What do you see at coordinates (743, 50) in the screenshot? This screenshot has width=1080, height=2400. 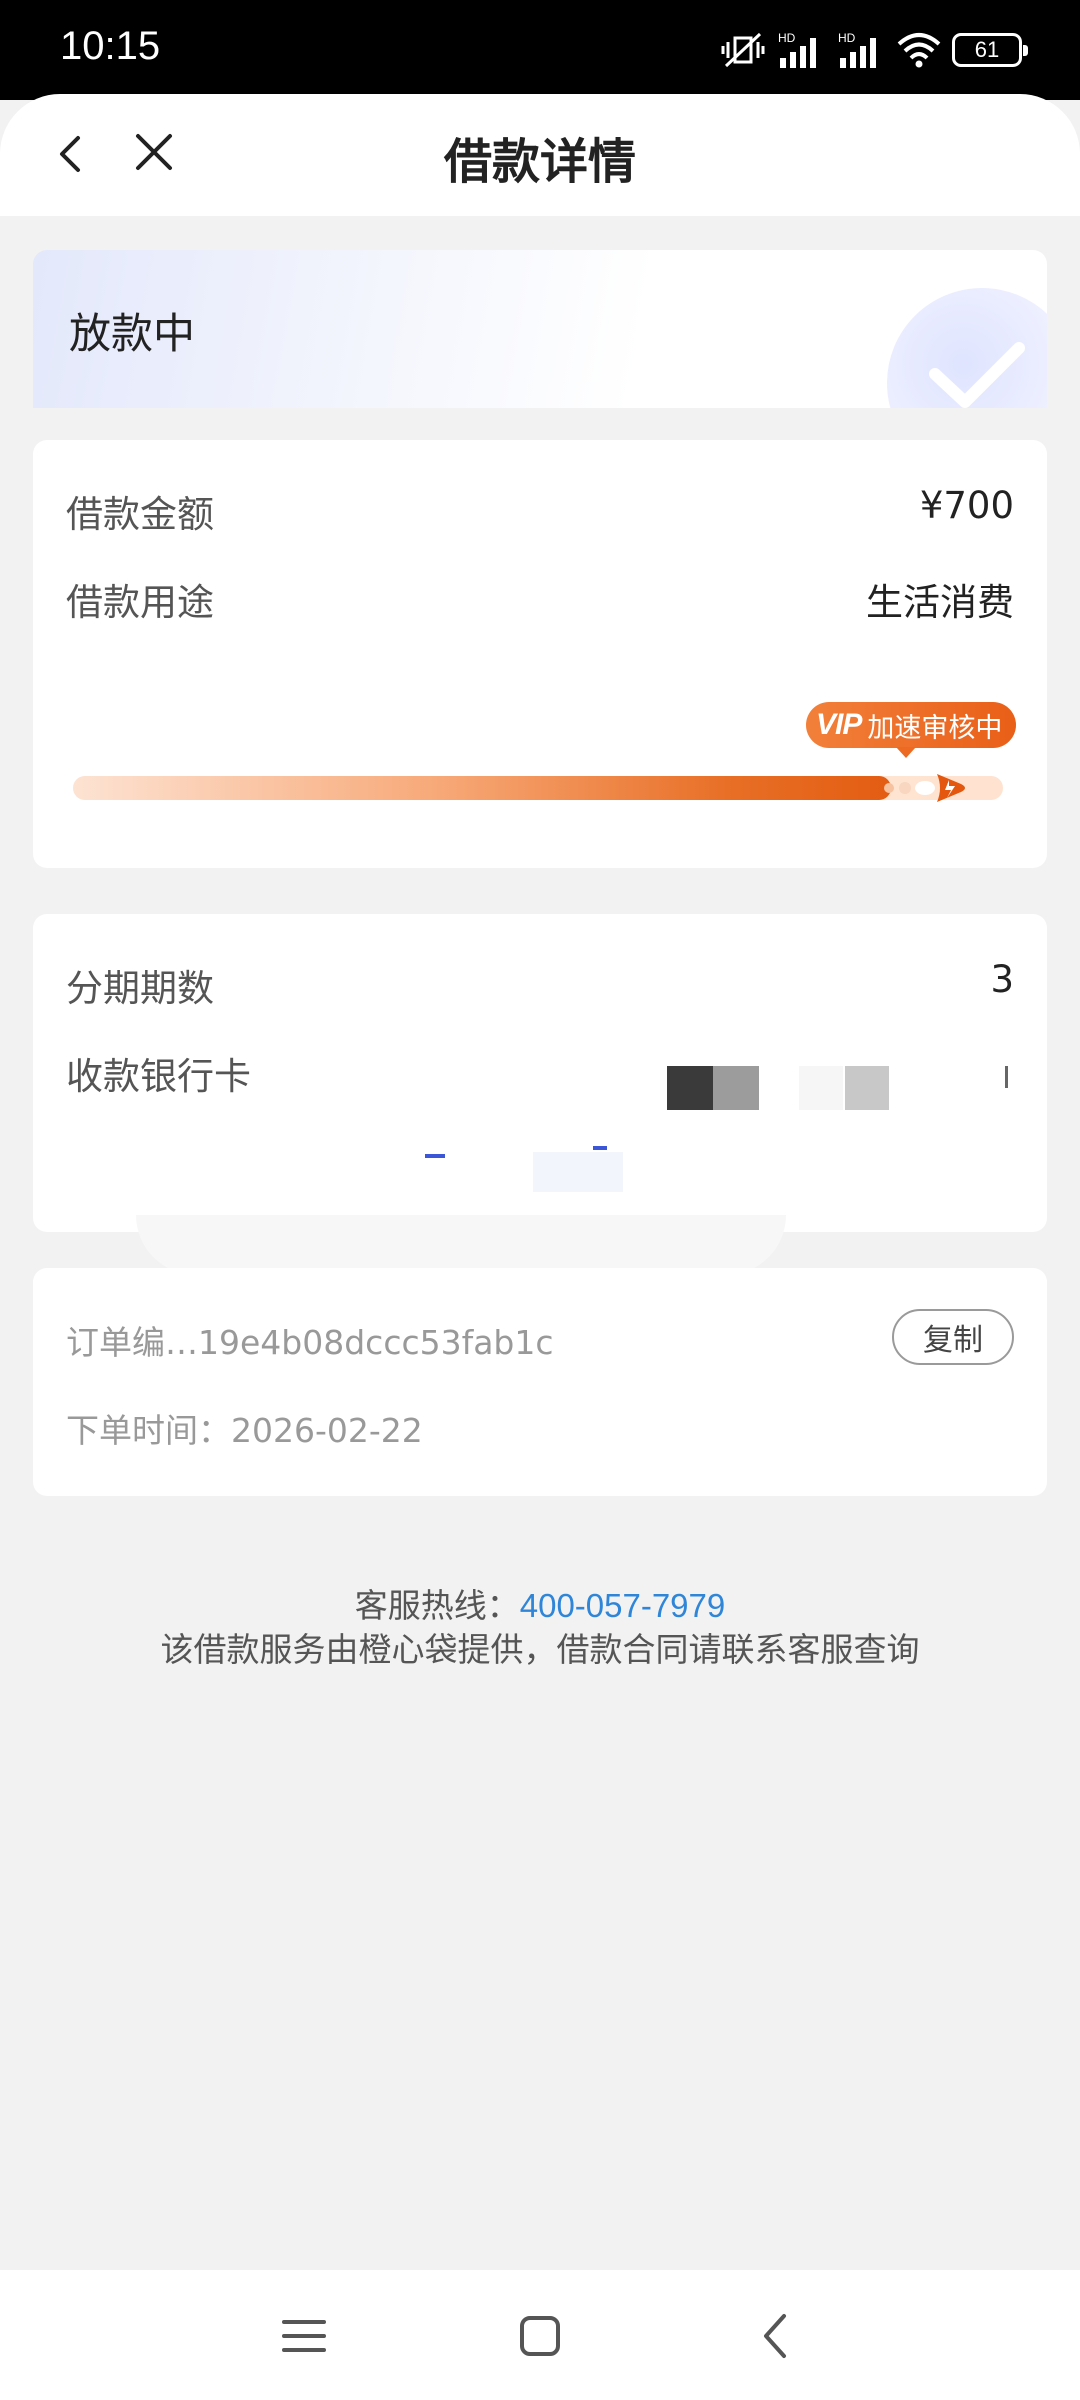 I see `vibrate-mute-icon` at bounding box center [743, 50].